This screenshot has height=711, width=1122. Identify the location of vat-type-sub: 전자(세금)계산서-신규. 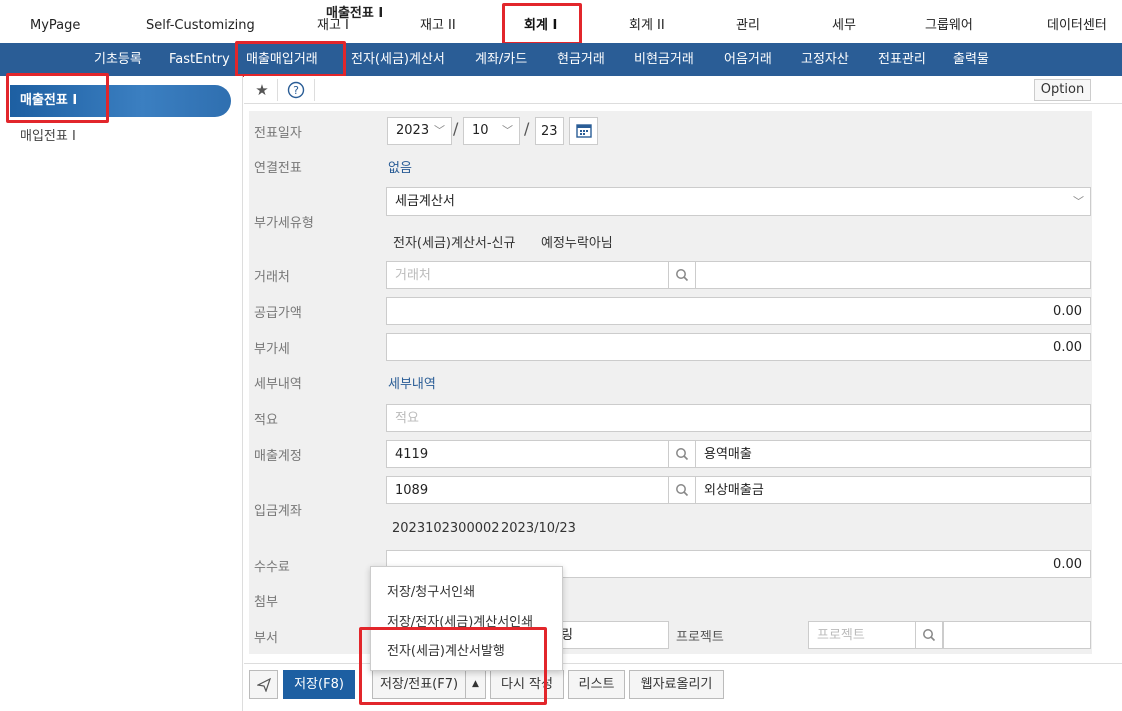
(454, 243).